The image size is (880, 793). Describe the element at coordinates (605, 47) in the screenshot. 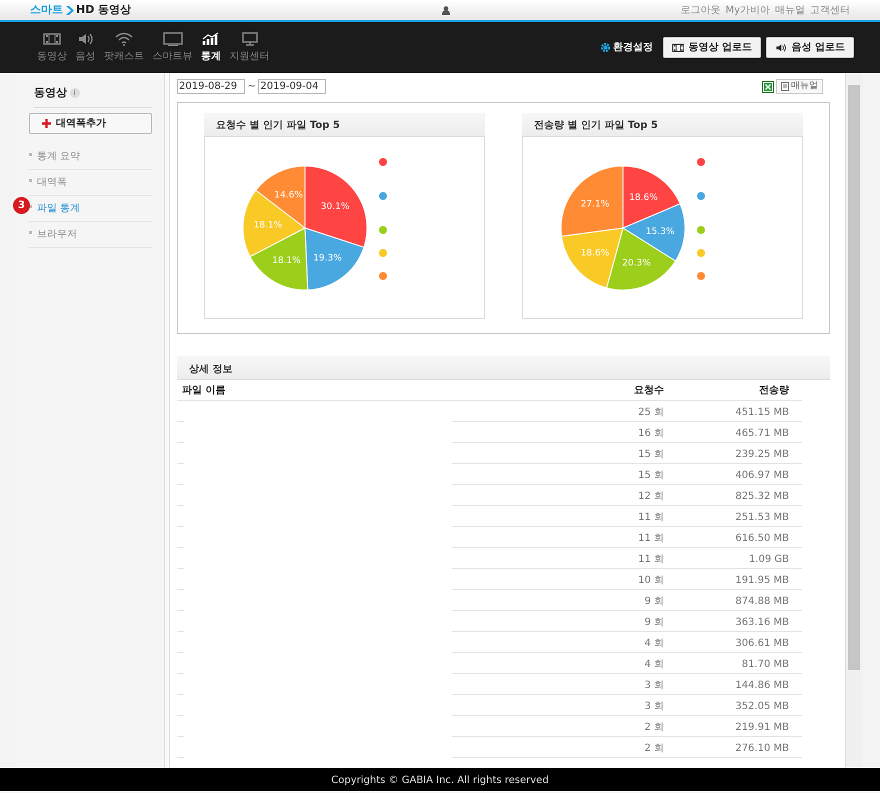

I see `gear-icon` at that location.